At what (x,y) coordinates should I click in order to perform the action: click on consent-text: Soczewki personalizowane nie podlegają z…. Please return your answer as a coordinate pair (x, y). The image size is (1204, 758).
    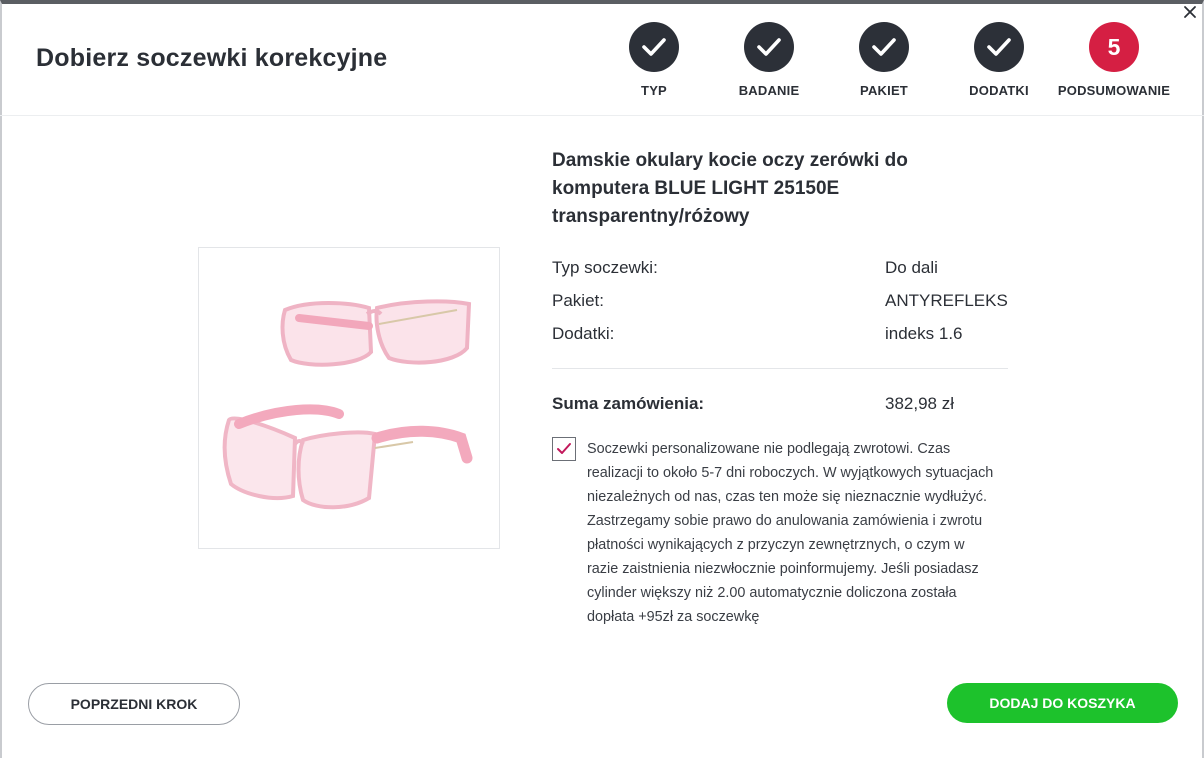
    Looking at the image, I should click on (790, 533).